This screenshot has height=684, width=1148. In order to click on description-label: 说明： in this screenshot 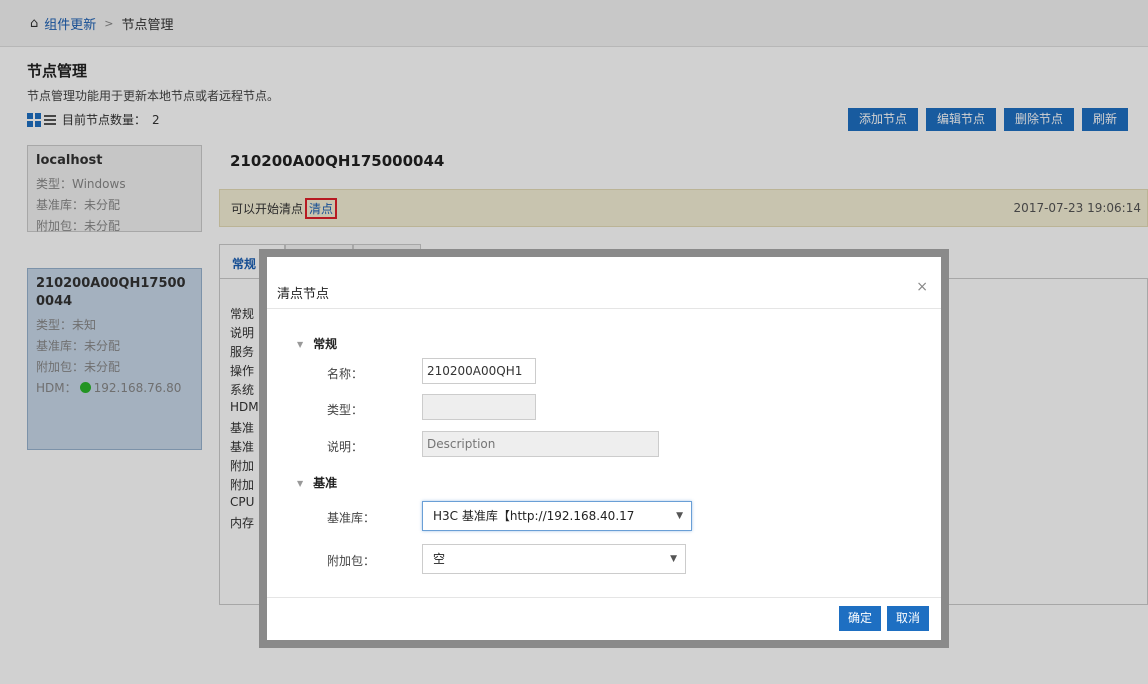, I will do `click(345, 447)`.